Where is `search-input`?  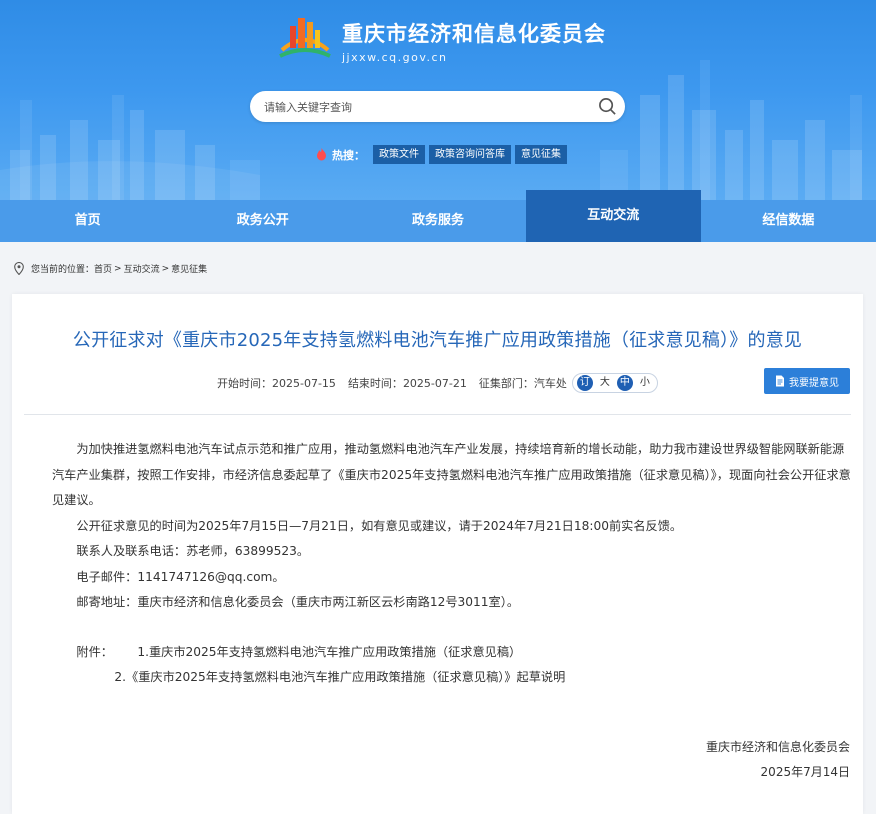
search-input is located at coordinates (424, 107).